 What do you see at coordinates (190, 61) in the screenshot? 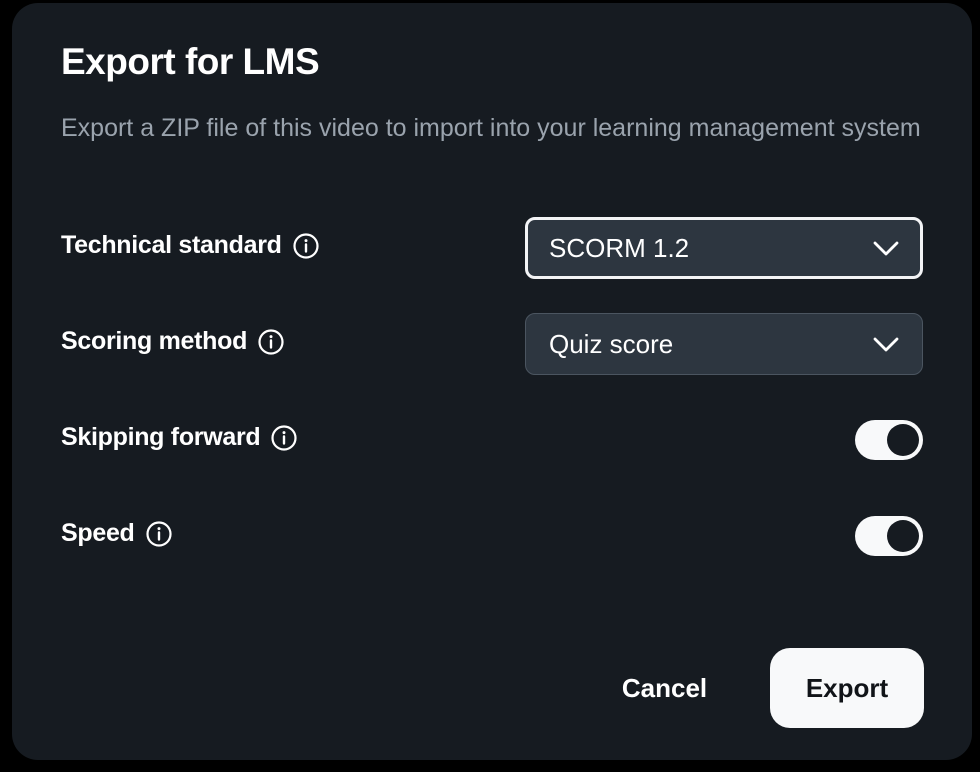
I see `dialog-title: Export for LMS` at bounding box center [190, 61].